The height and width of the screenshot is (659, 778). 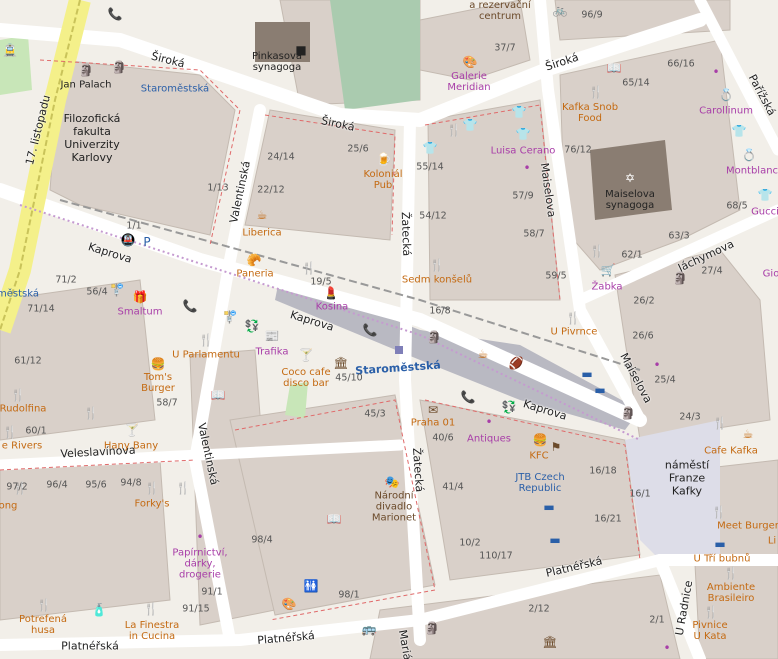 I want to click on stop-staromestska-nw: Staroměstská, so click(x=175, y=89).